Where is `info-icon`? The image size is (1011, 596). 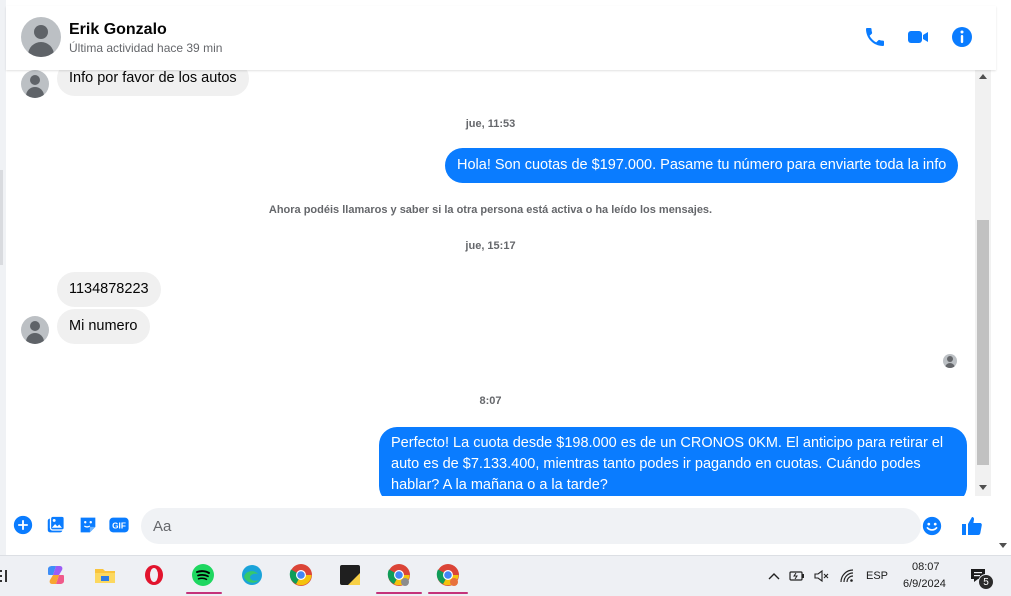
info-icon is located at coordinates (962, 37).